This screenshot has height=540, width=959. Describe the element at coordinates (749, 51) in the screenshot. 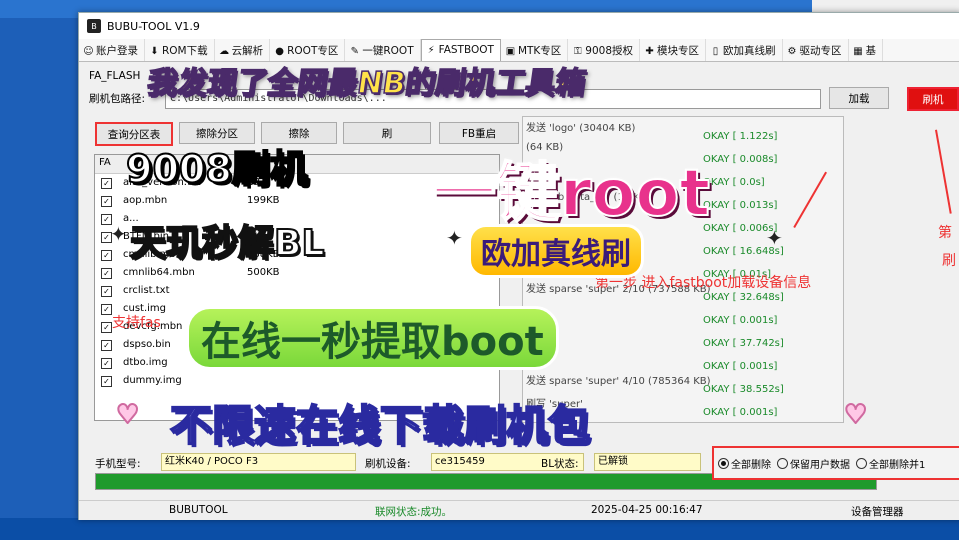

I see `tab-label: 欧加真线刷` at that location.